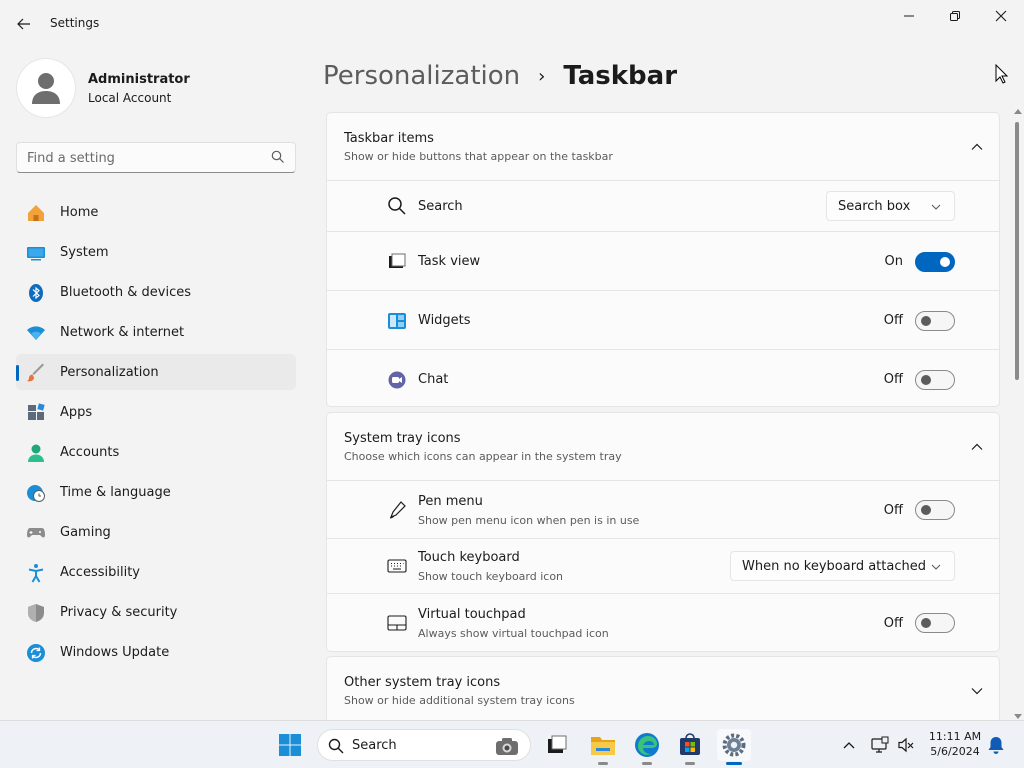  I want to click on sidebar-item-label: Accounts, so click(90, 452).